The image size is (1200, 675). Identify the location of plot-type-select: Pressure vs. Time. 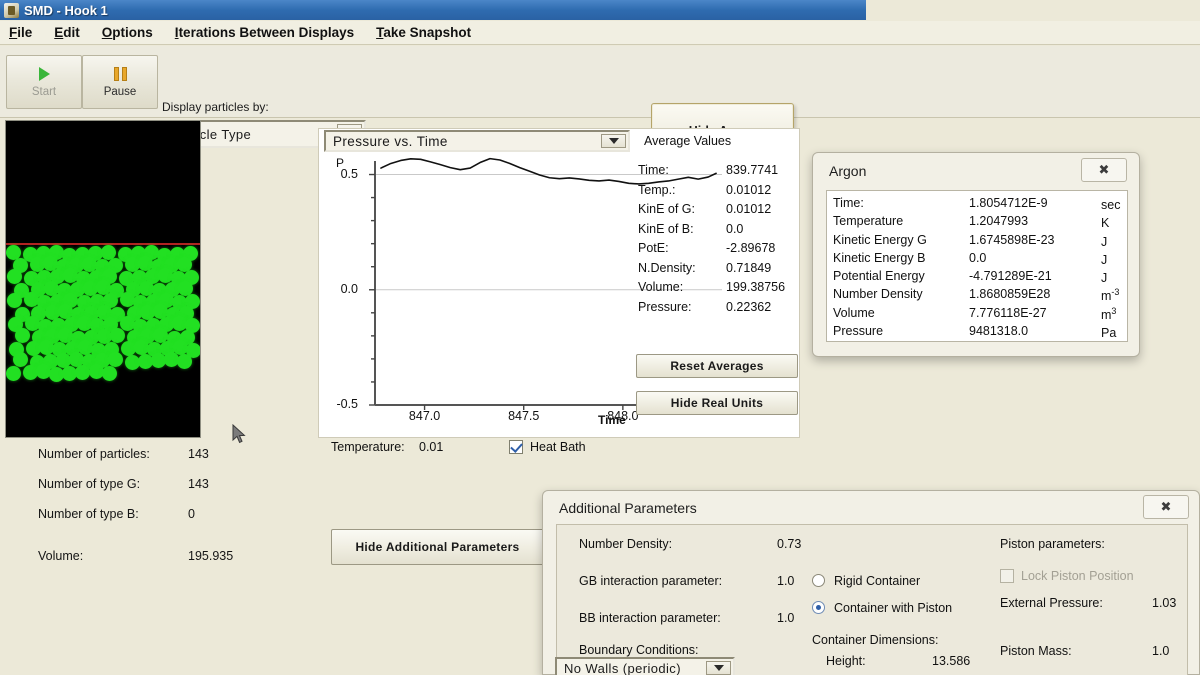
(477, 141).